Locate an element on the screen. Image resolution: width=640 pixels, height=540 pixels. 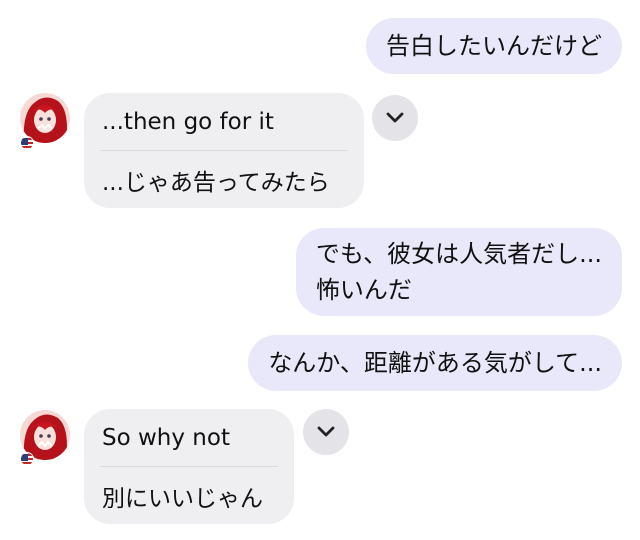
message-text: 告白したいんだけど is located at coordinates (494, 46).